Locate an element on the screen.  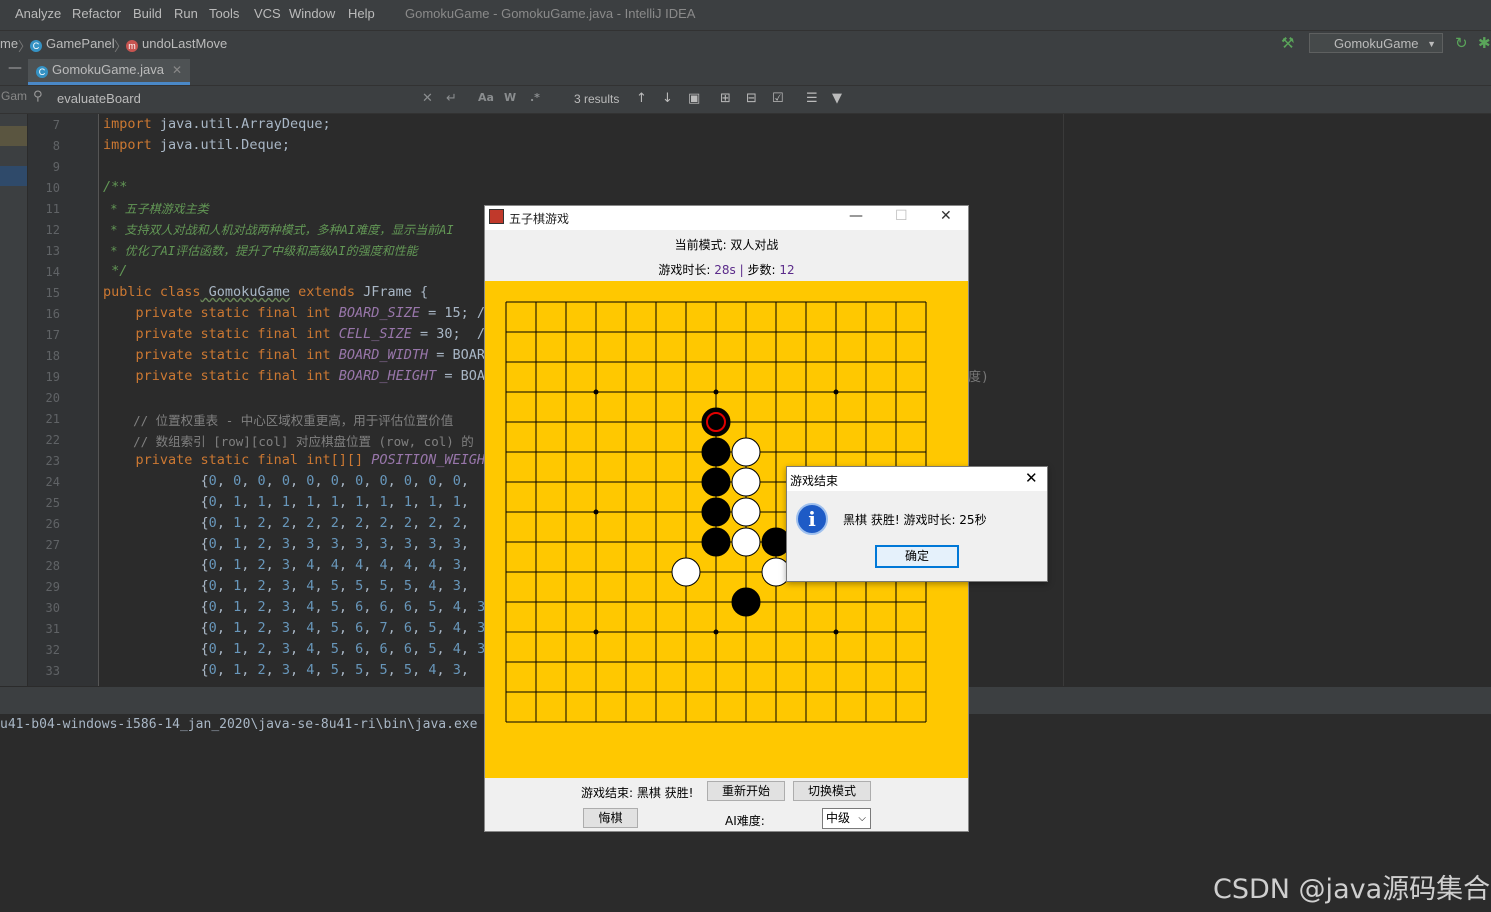
rerun-icon: ↻ is located at coordinates (1461, 43).